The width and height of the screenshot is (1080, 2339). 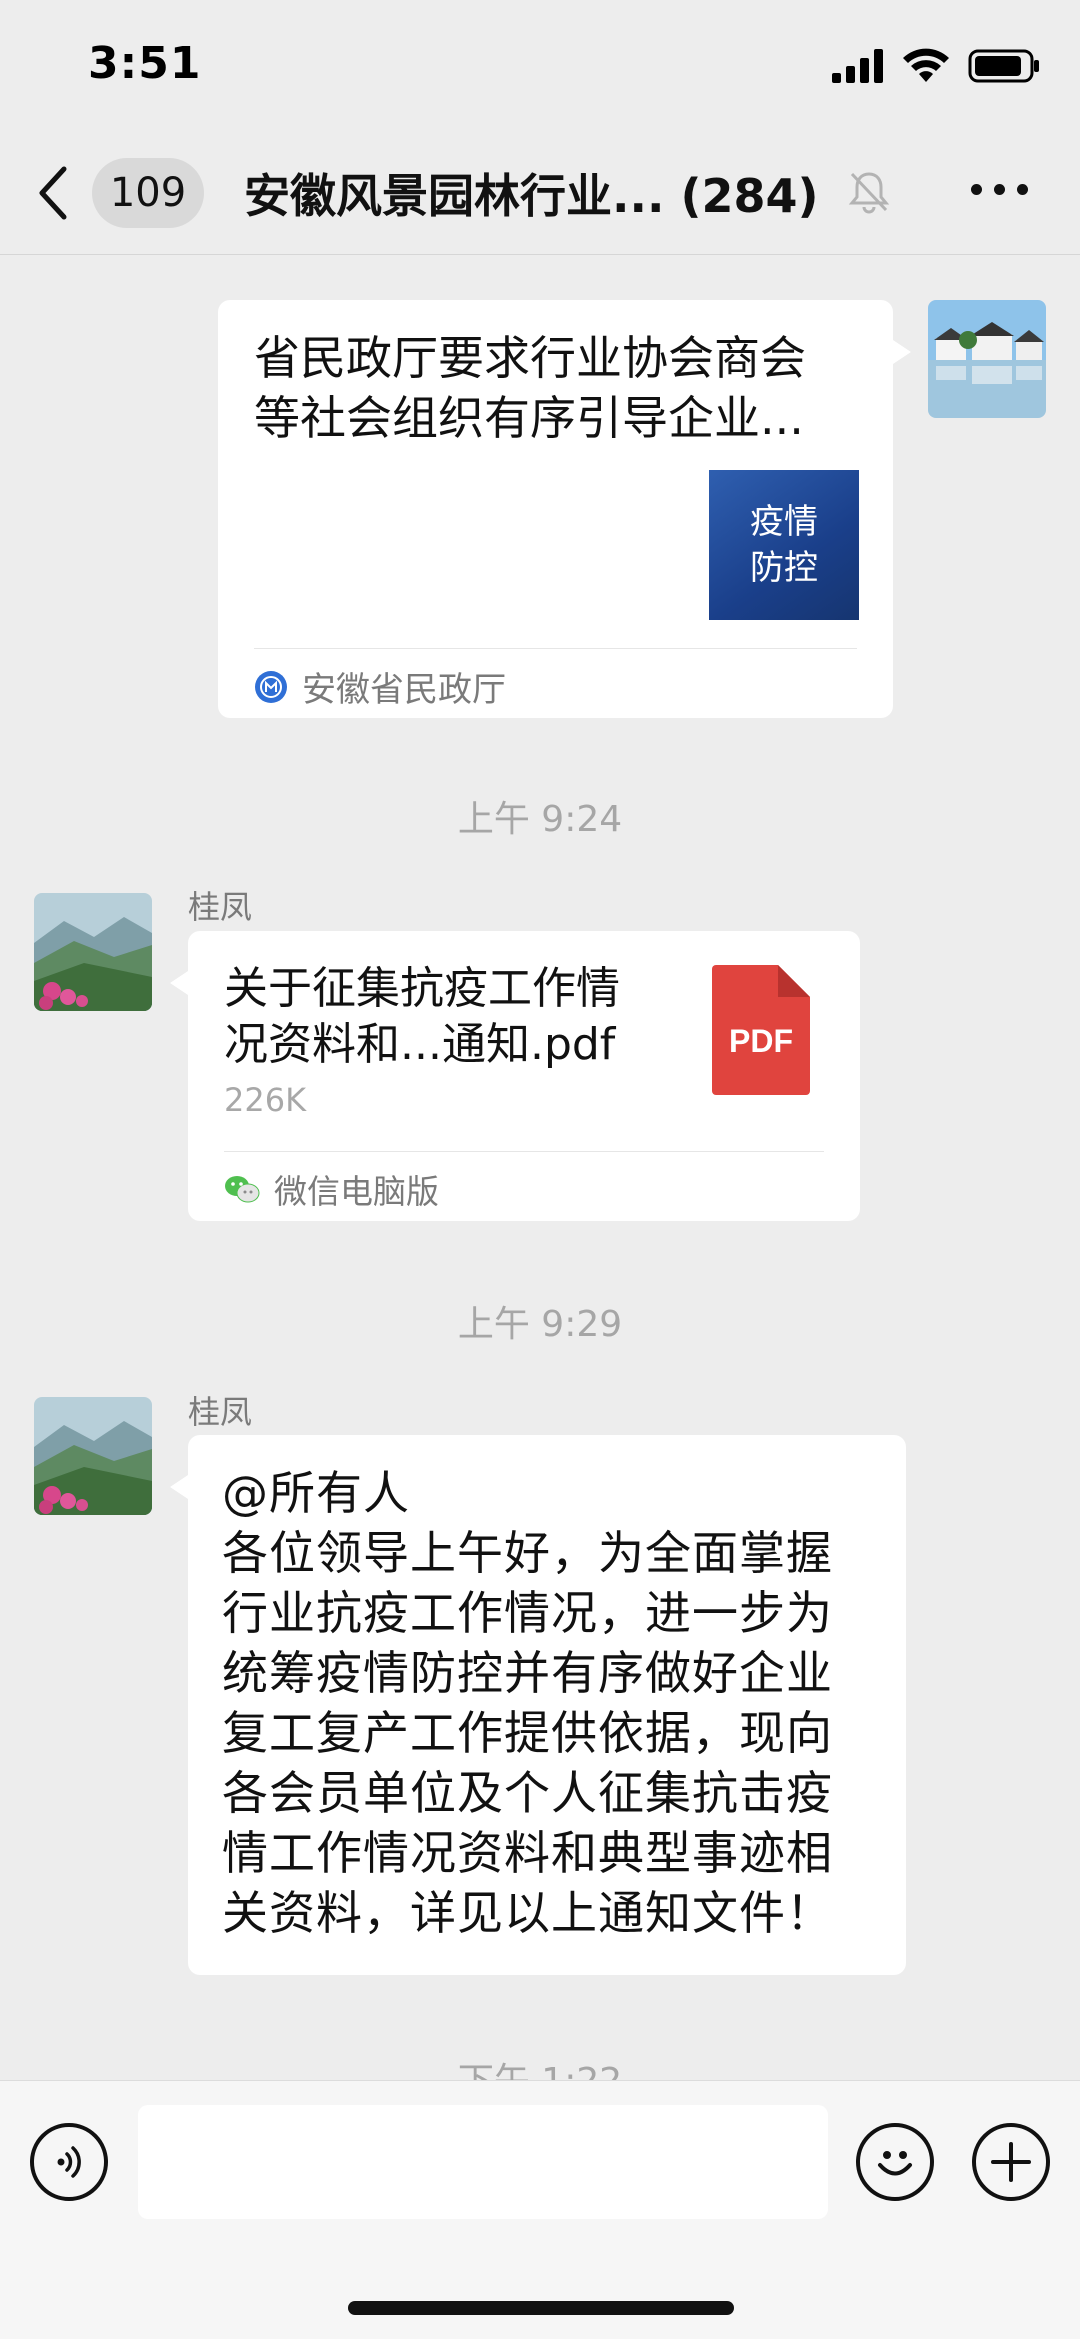 I want to click on file-name-line: 关于征集抗疫工作情, so click(x=422, y=988).